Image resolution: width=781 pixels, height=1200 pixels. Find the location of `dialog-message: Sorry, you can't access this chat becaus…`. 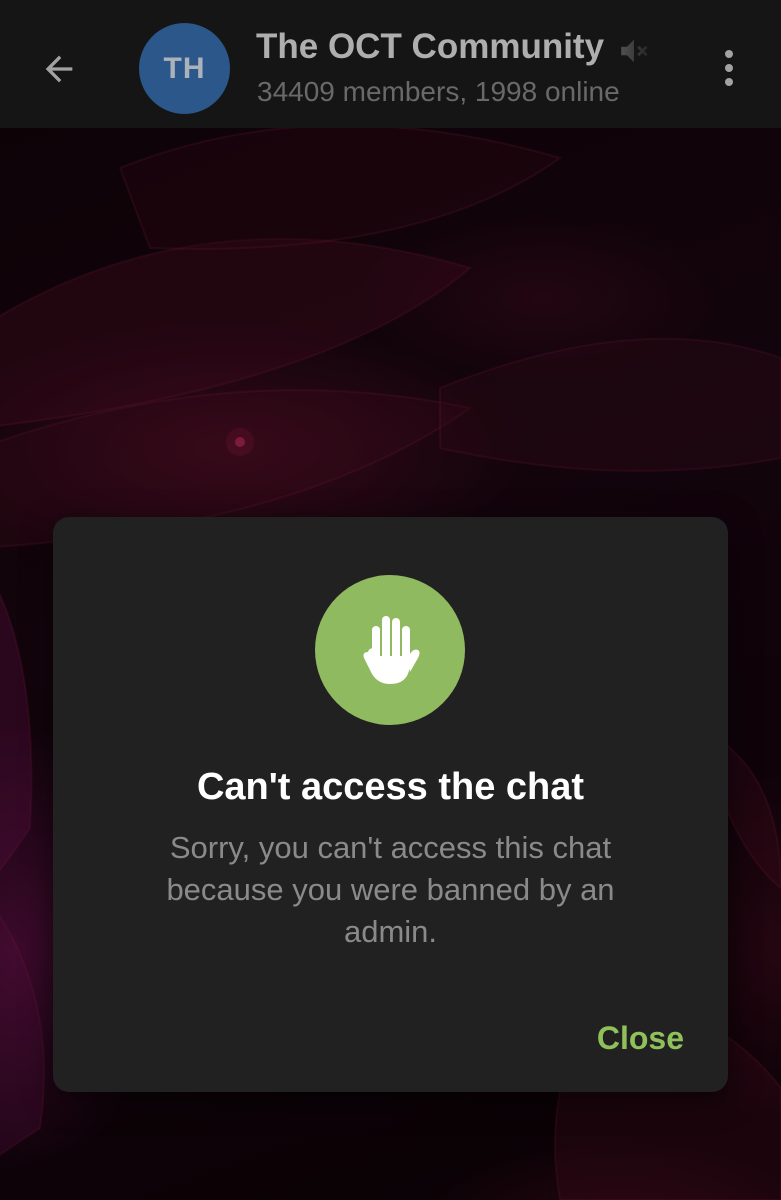

dialog-message: Sorry, you can't access this chat becaus… is located at coordinates (390, 889).